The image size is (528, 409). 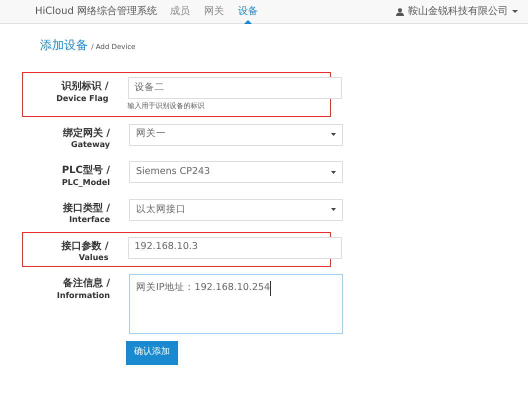 What do you see at coordinates (236, 304) in the screenshot?
I see `text-area: 网关IP地址：192.168.10.254` at bounding box center [236, 304].